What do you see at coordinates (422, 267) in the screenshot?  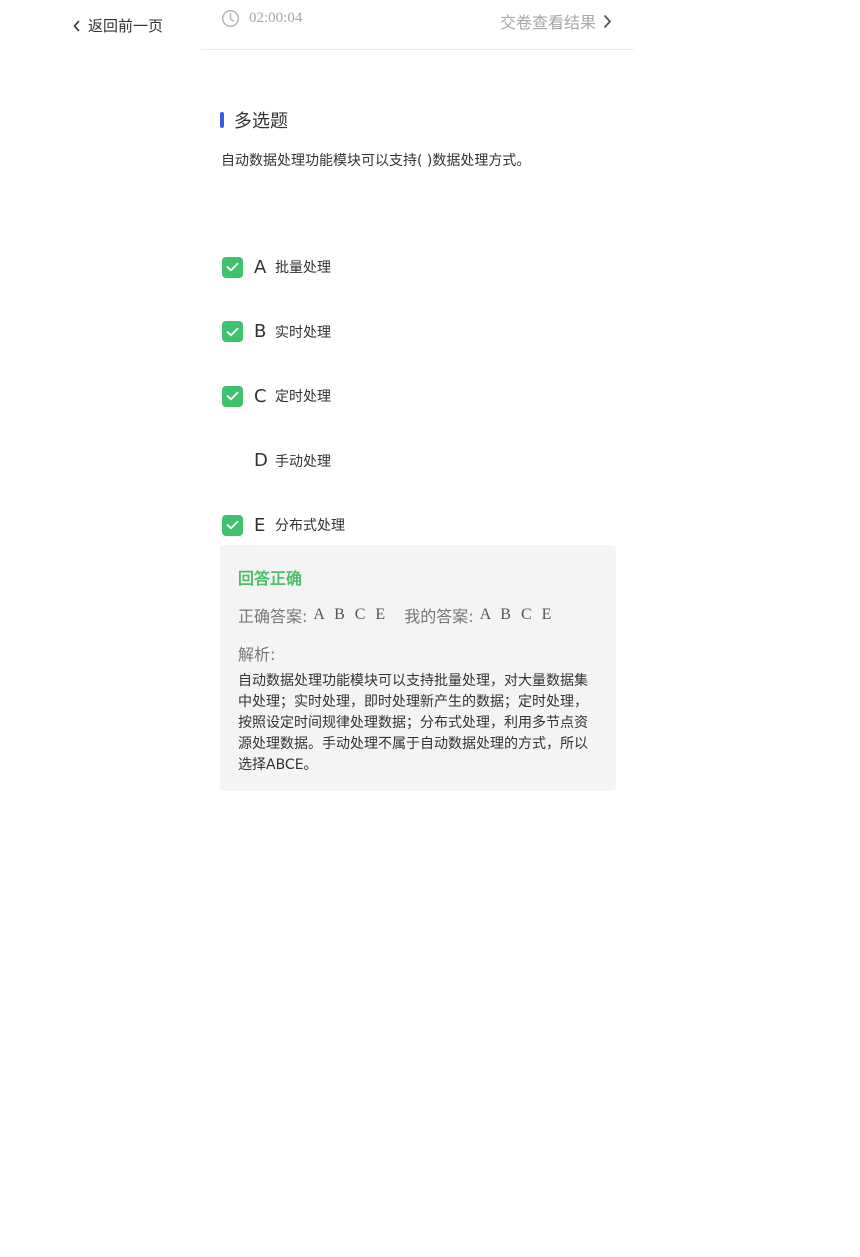 I see `option-a: A 批量处理` at bounding box center [422, 267].